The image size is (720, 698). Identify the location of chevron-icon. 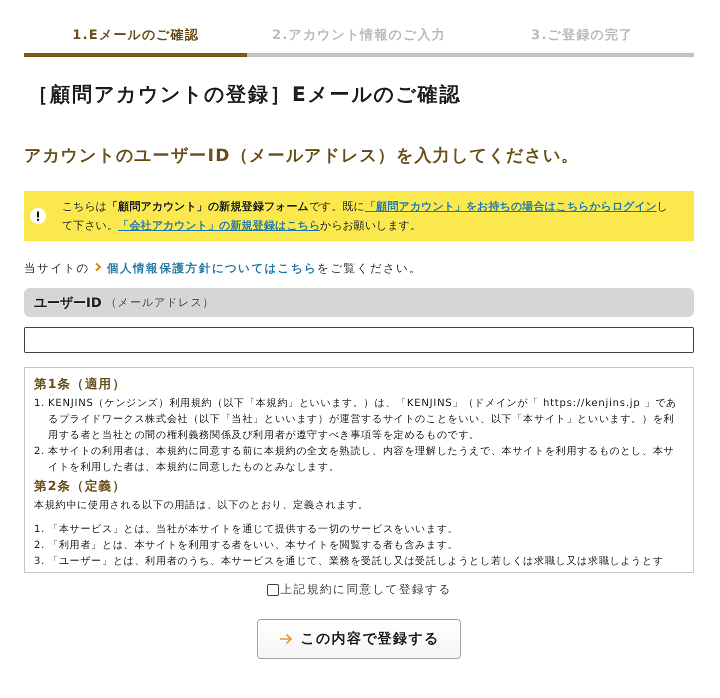
(98, 267).